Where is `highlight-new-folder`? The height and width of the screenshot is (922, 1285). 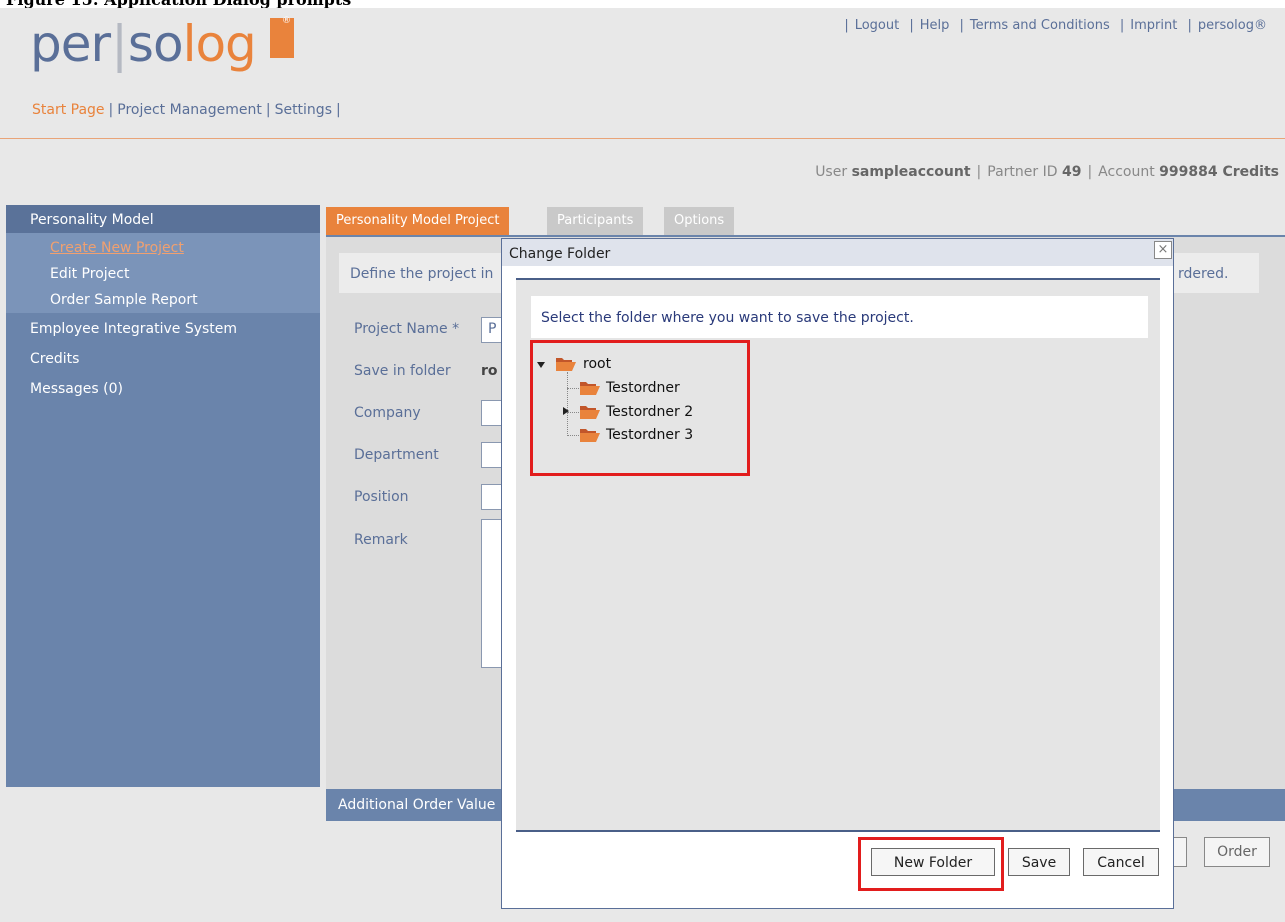
highlight-new-folder is located at coordinates (931, 864).